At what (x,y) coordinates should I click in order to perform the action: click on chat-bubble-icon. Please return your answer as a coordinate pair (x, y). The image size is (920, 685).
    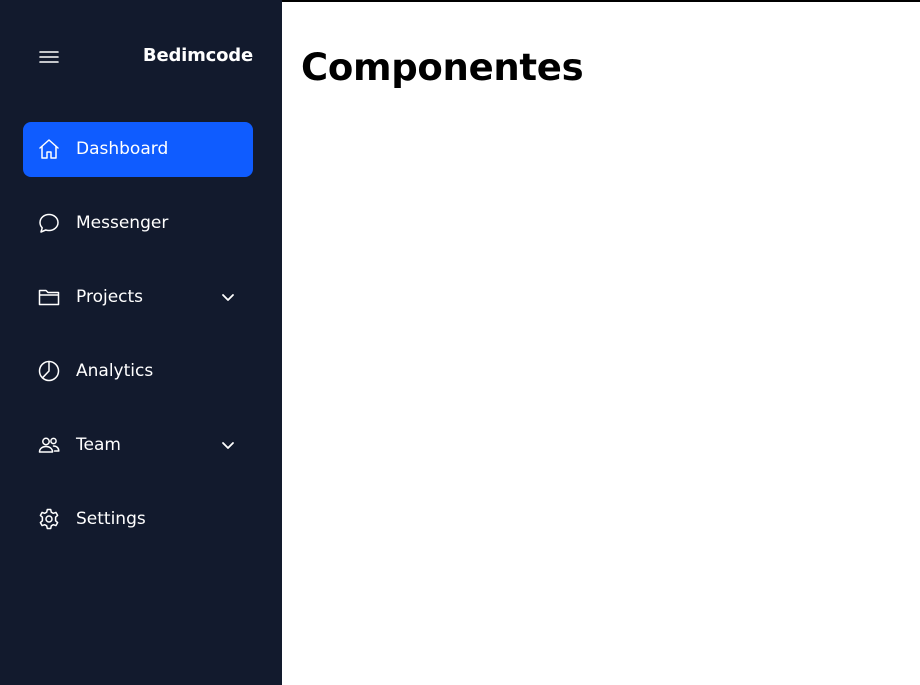
    Looking at the image, I should click on (49, 223).